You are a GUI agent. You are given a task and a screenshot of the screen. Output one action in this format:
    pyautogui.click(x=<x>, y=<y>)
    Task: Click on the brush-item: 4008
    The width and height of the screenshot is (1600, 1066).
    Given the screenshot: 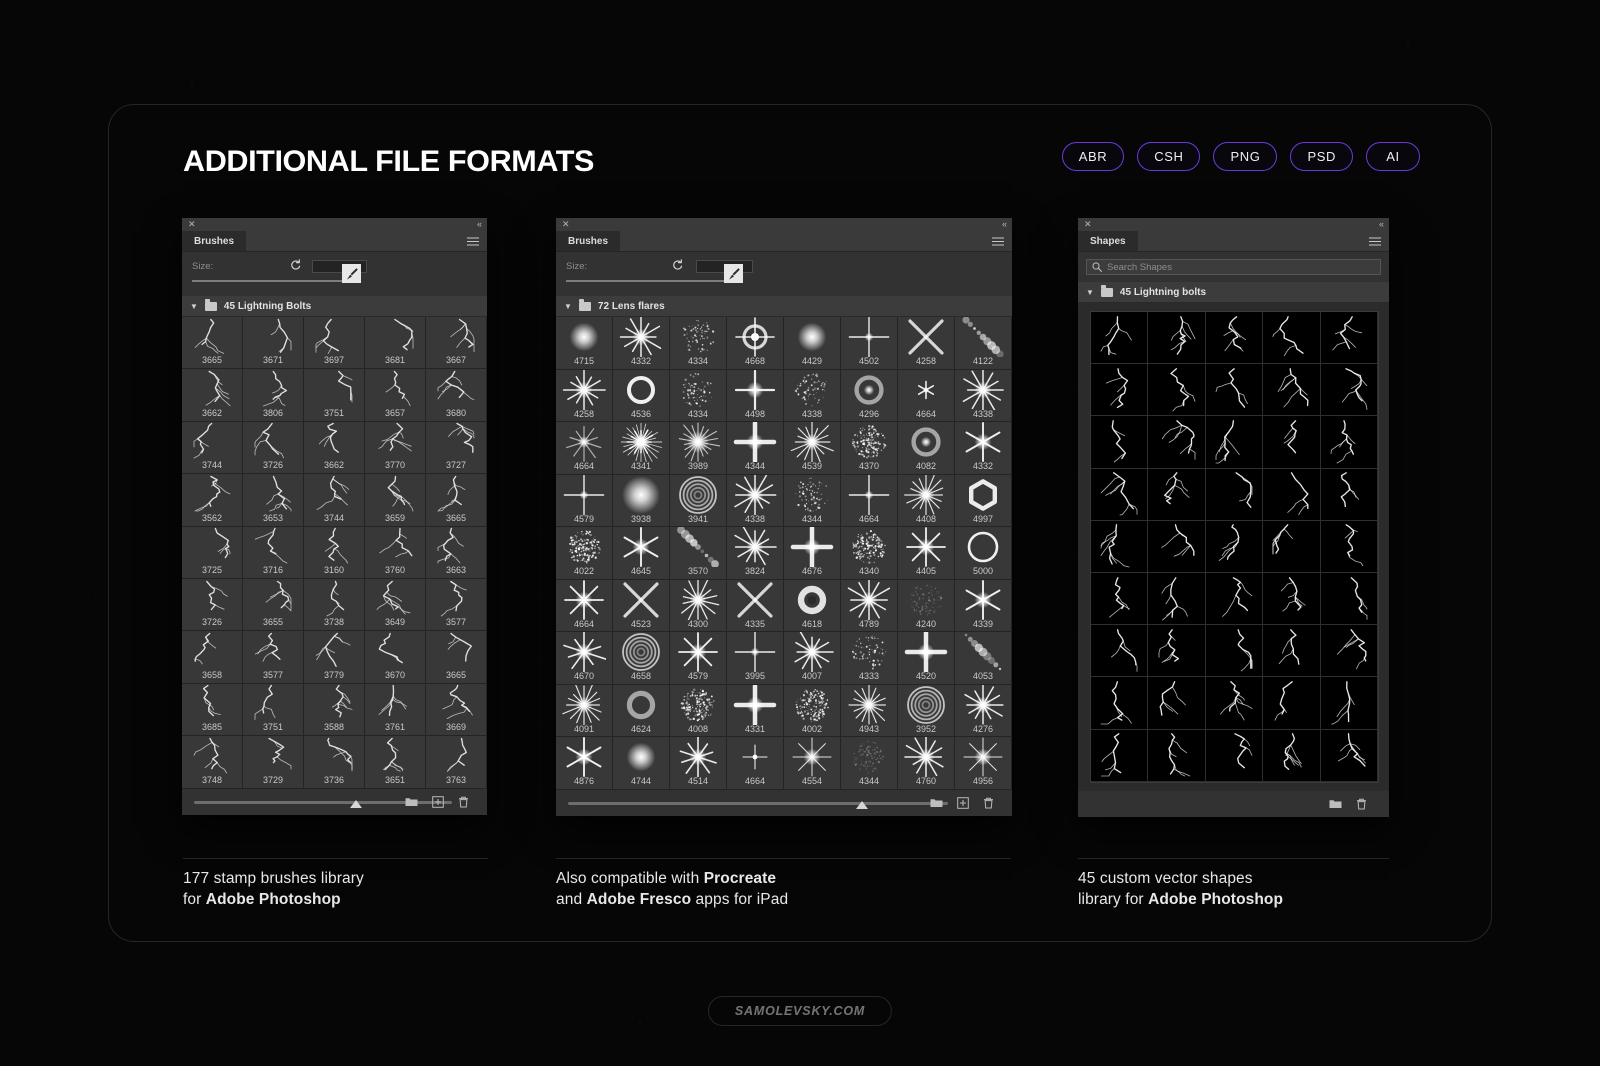 What is the action you would take?
    pyautogui.click(x=698, y=710)
    